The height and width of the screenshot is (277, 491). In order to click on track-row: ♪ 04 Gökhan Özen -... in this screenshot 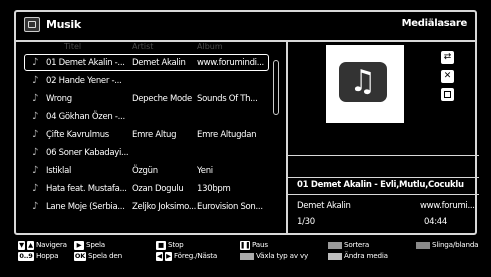, I will do `click(151, 118)`.